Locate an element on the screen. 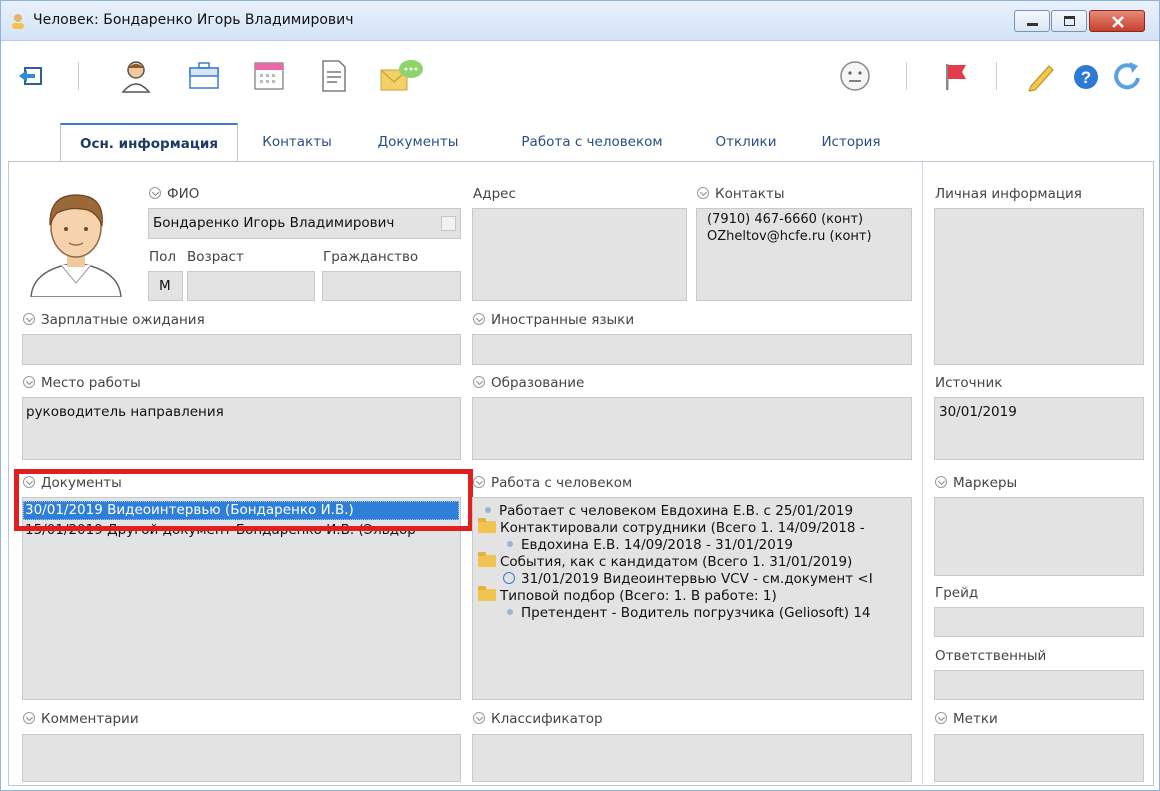 The width and height of the screenshot is (1160, 791). tab-label: Документы is located at coordinates (418, 142).